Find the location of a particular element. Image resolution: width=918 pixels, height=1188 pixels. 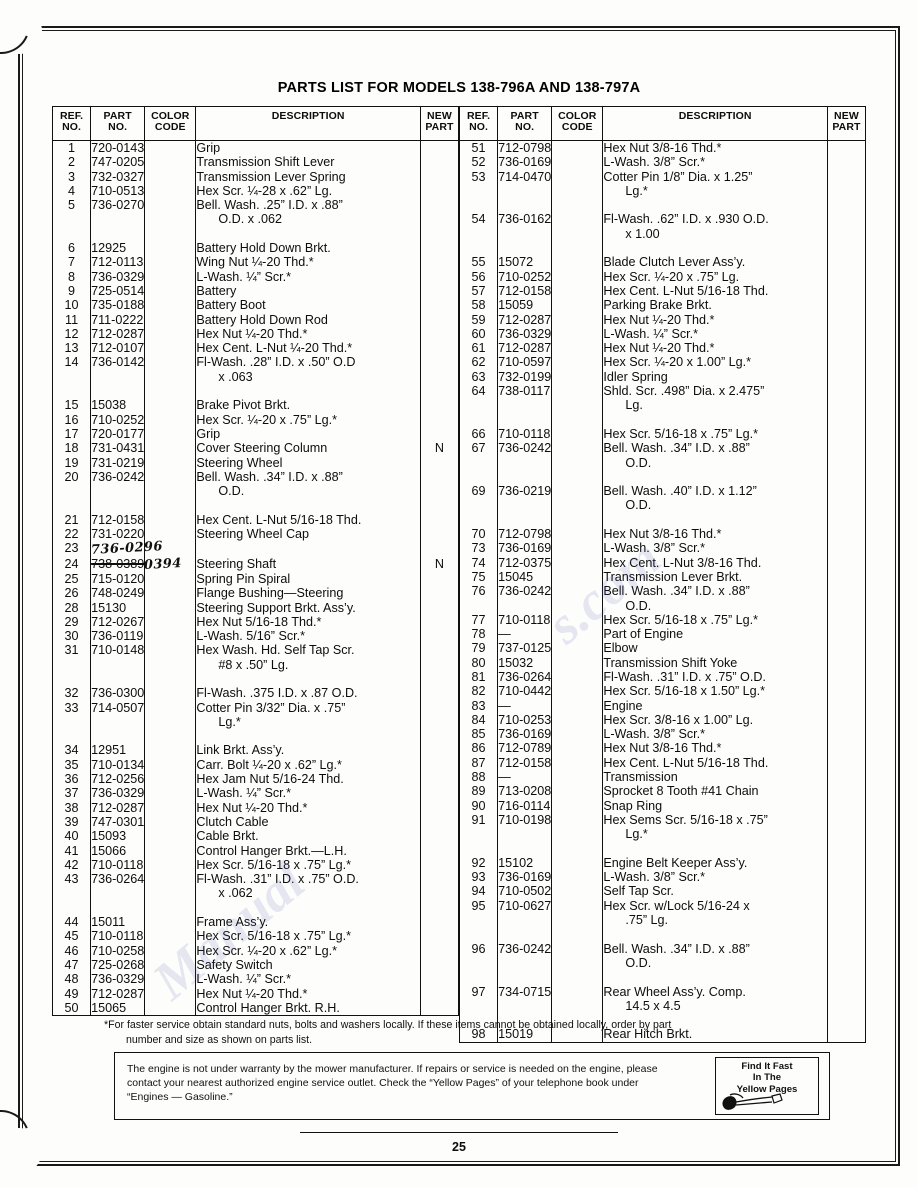

cell-description: Link Brkt. Ass’y. is located at coordinates (308, 750).